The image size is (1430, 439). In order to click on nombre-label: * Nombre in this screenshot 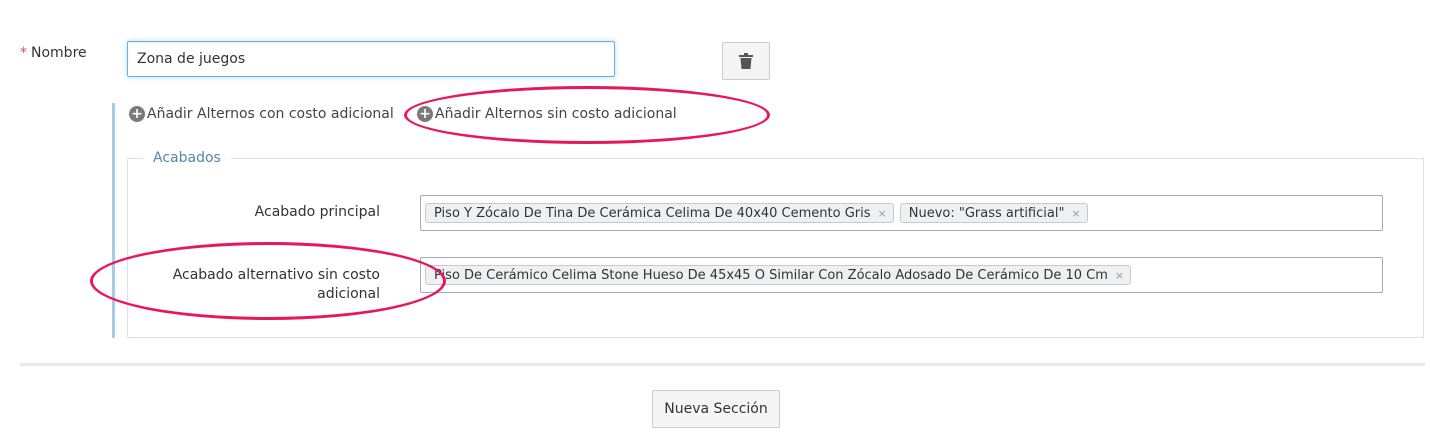, I will do `click(53, 53)`.